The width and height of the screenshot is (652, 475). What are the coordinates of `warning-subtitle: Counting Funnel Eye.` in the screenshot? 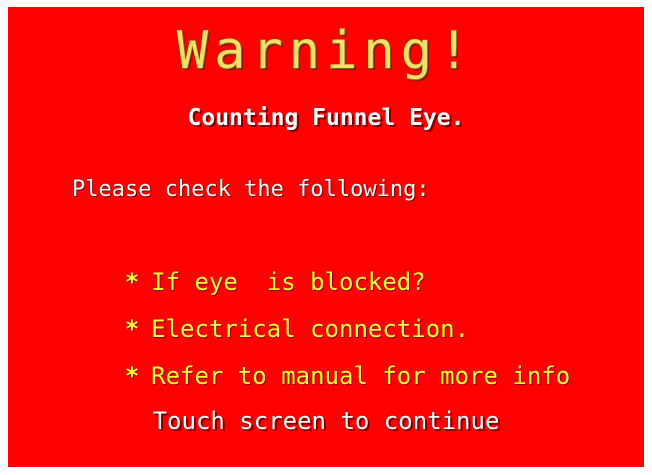 It's located at (326, 118).